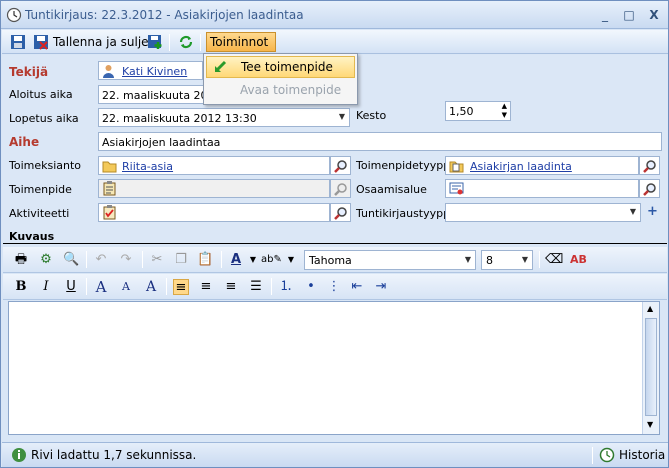  Describe the element at coordinates (554, 260) in the screenshot. I see `eraser-icon: ⌫` at that location.